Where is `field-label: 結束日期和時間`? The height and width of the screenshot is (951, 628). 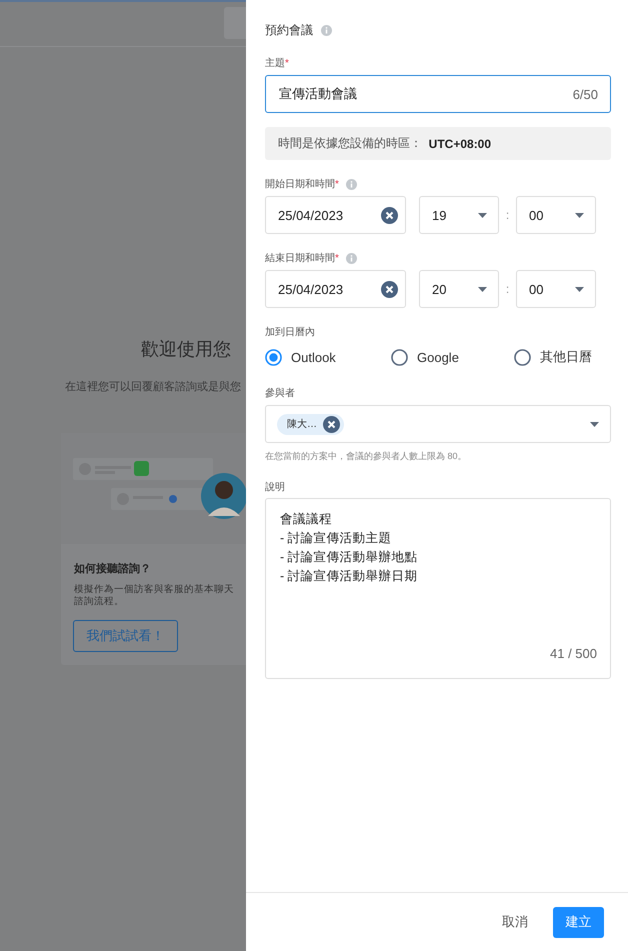 field-label: 結束日期和時間 is located at coordinates (300, 258).